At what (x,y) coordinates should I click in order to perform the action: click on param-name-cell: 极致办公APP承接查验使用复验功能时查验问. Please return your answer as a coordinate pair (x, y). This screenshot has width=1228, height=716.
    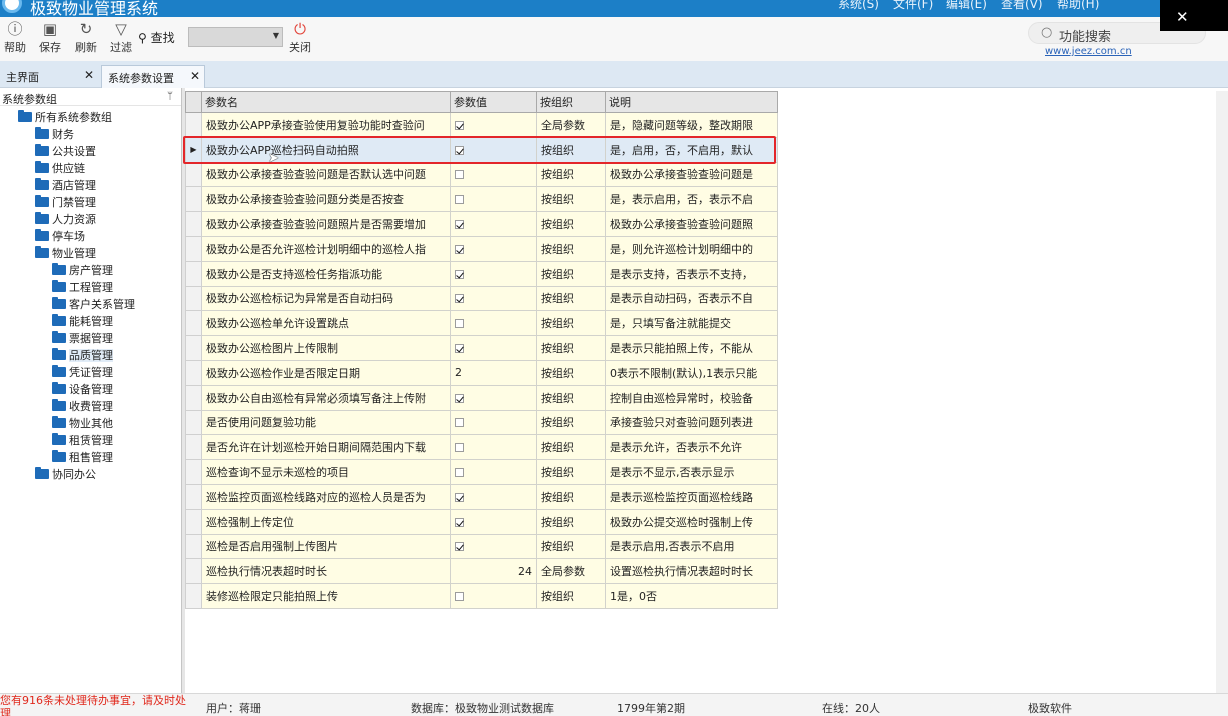
    Looking at the image, I should click on (326, 125).